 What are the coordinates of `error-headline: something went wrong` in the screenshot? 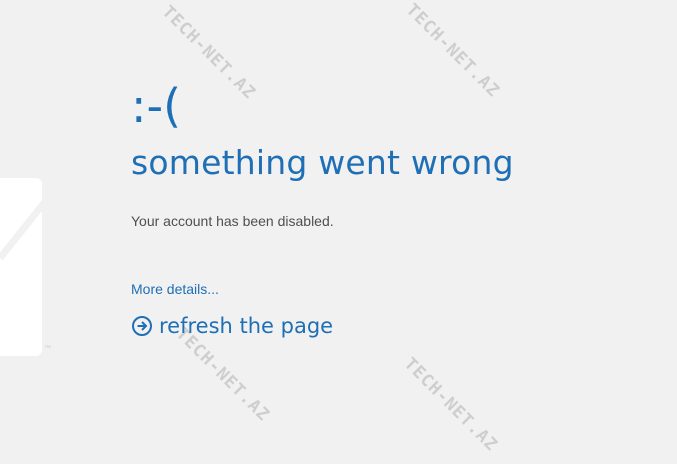 It's located at (322, 162).